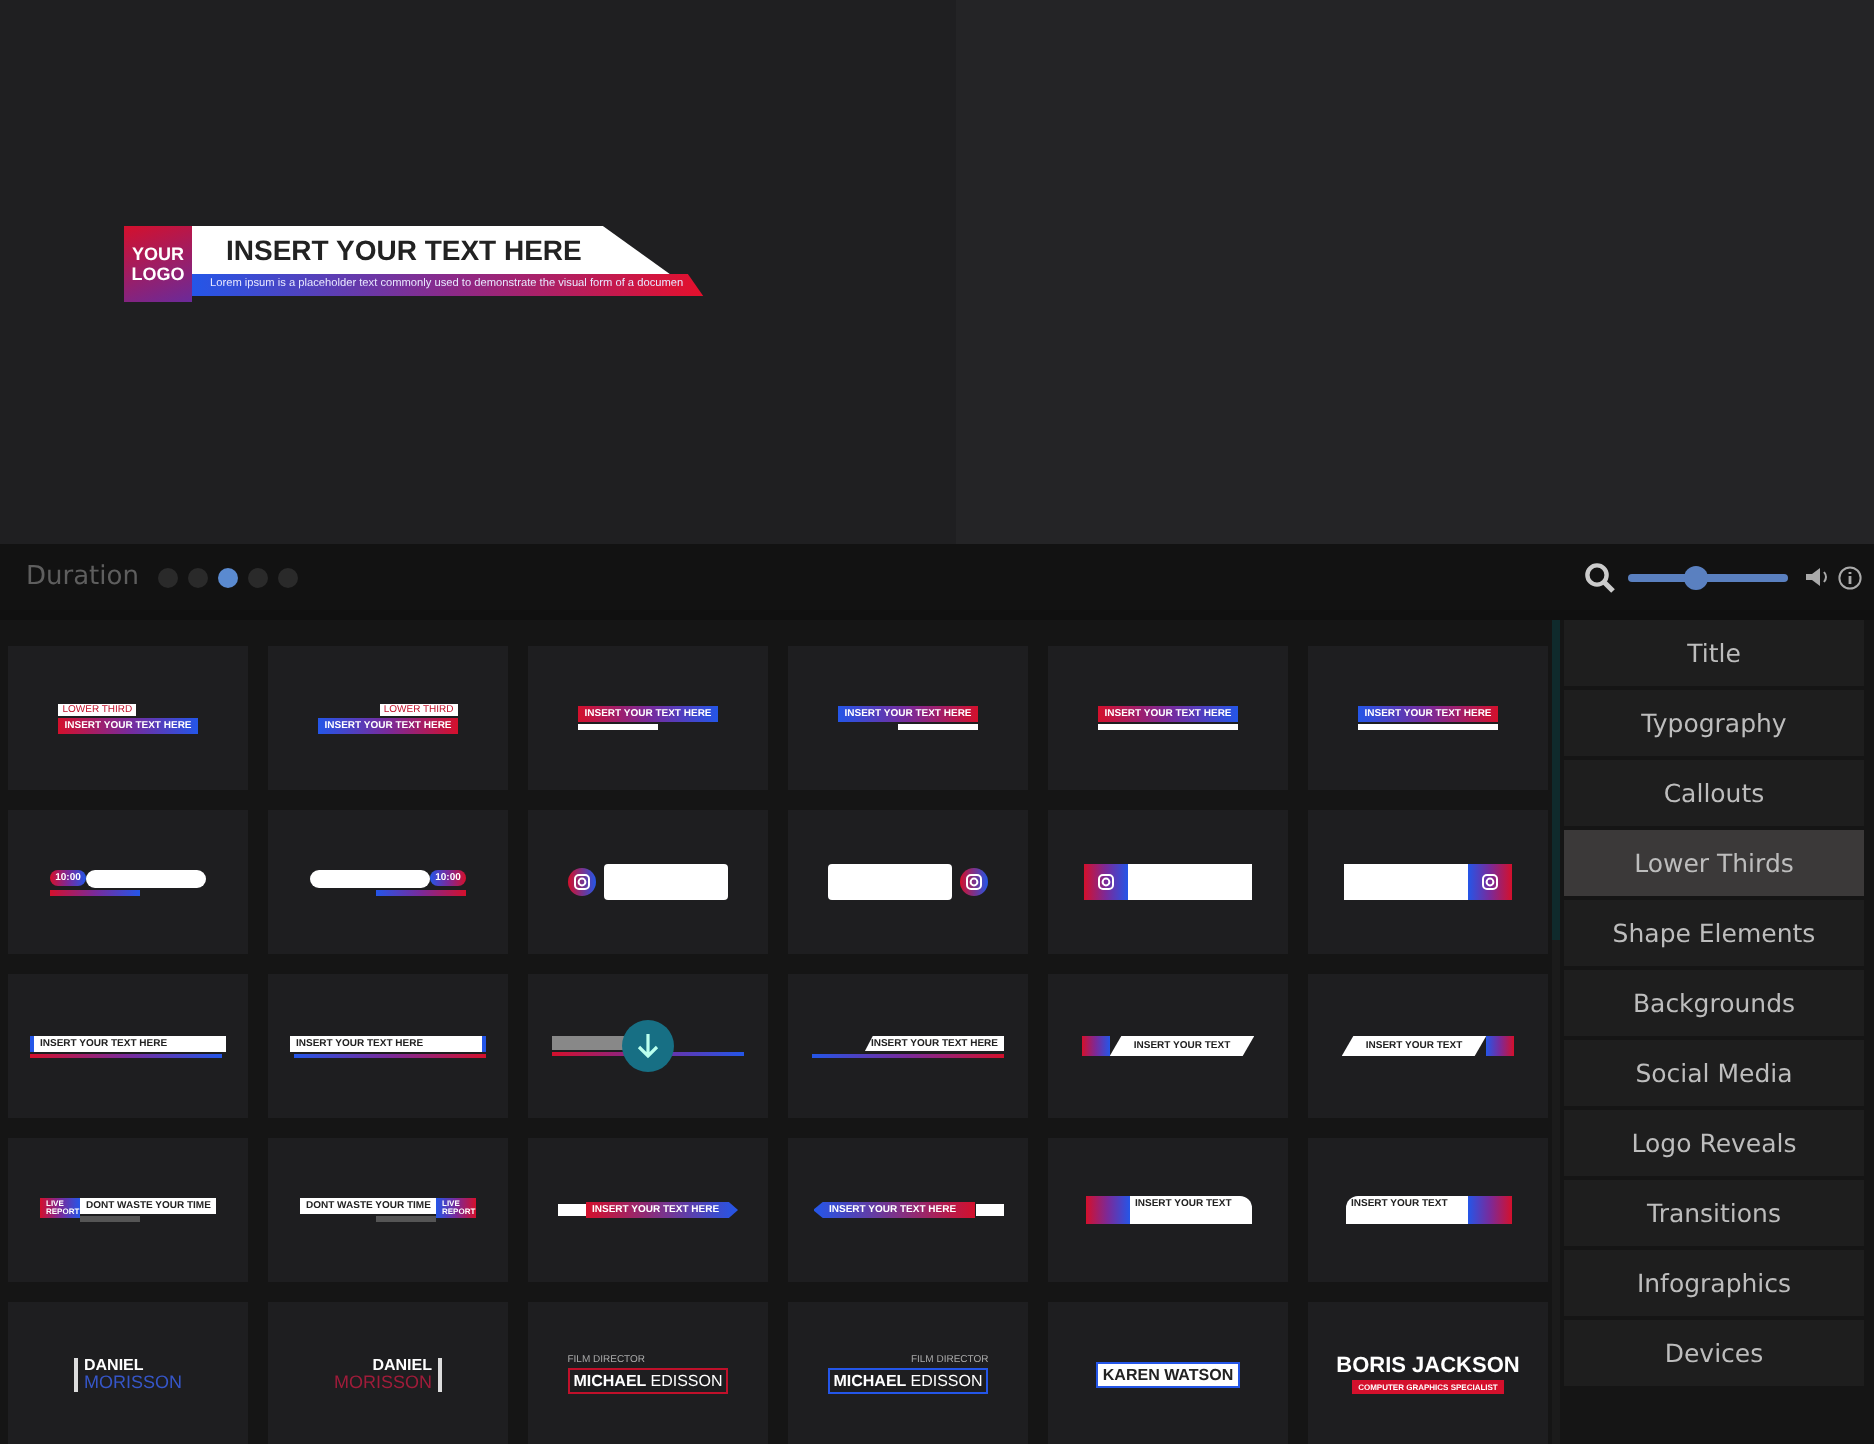 The image size is (1874, 1444). I want to click on duration-label: Duration, so click(82, 577).